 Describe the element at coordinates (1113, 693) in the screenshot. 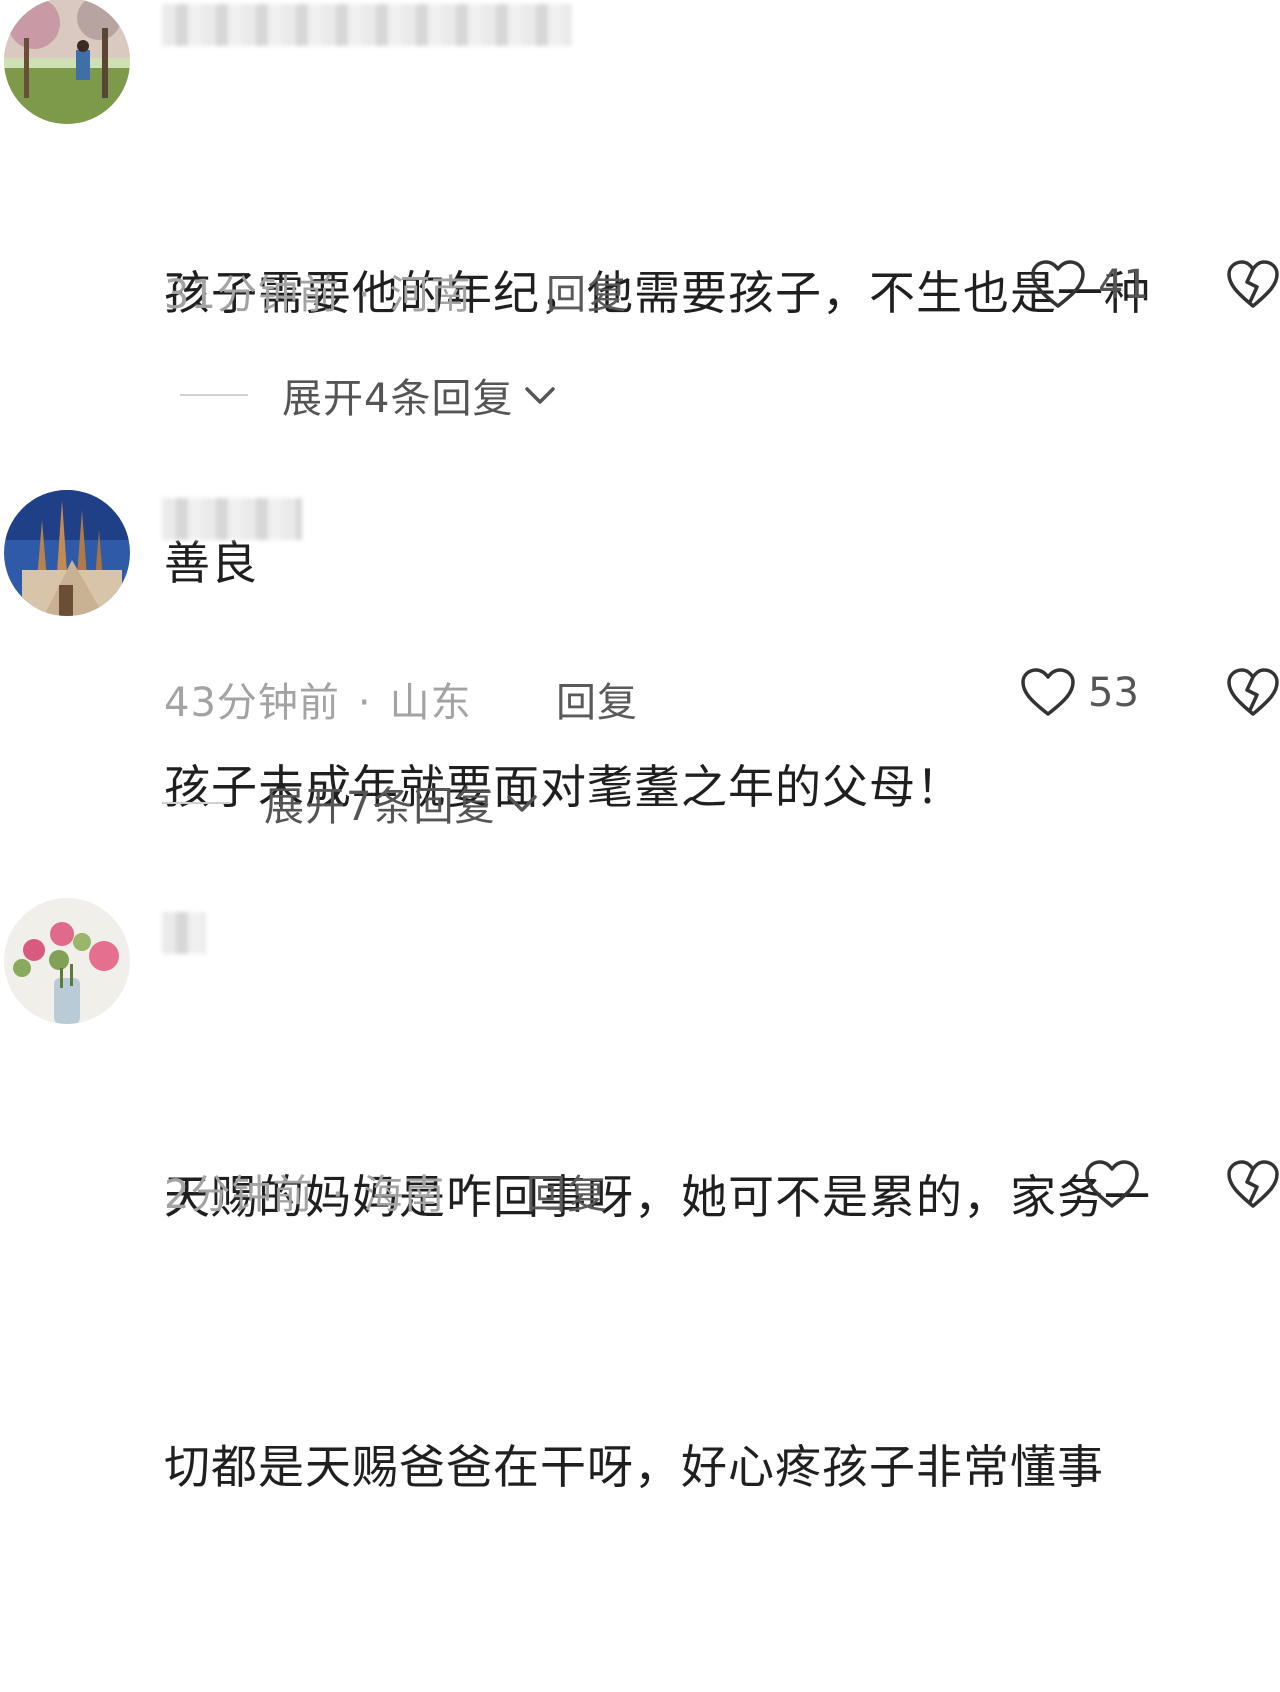

I see `like-count: 53` at that location.